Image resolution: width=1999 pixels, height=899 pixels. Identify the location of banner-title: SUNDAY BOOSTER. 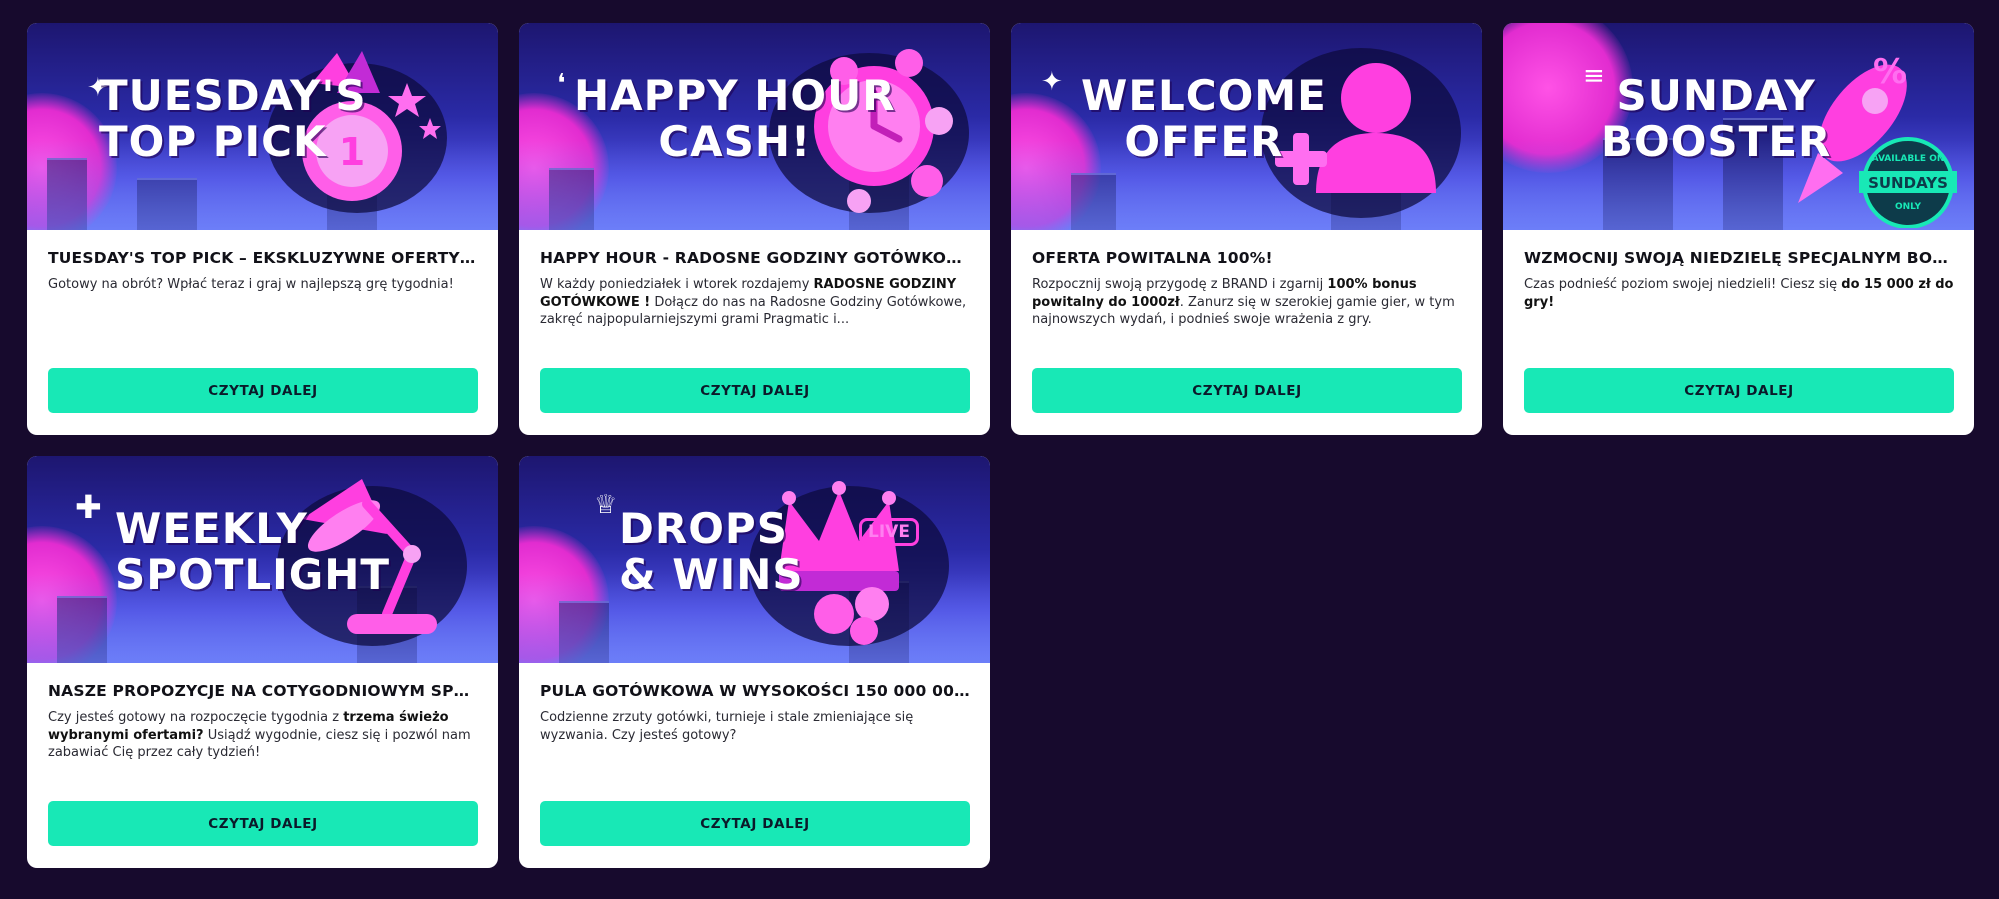
(1716, 118).